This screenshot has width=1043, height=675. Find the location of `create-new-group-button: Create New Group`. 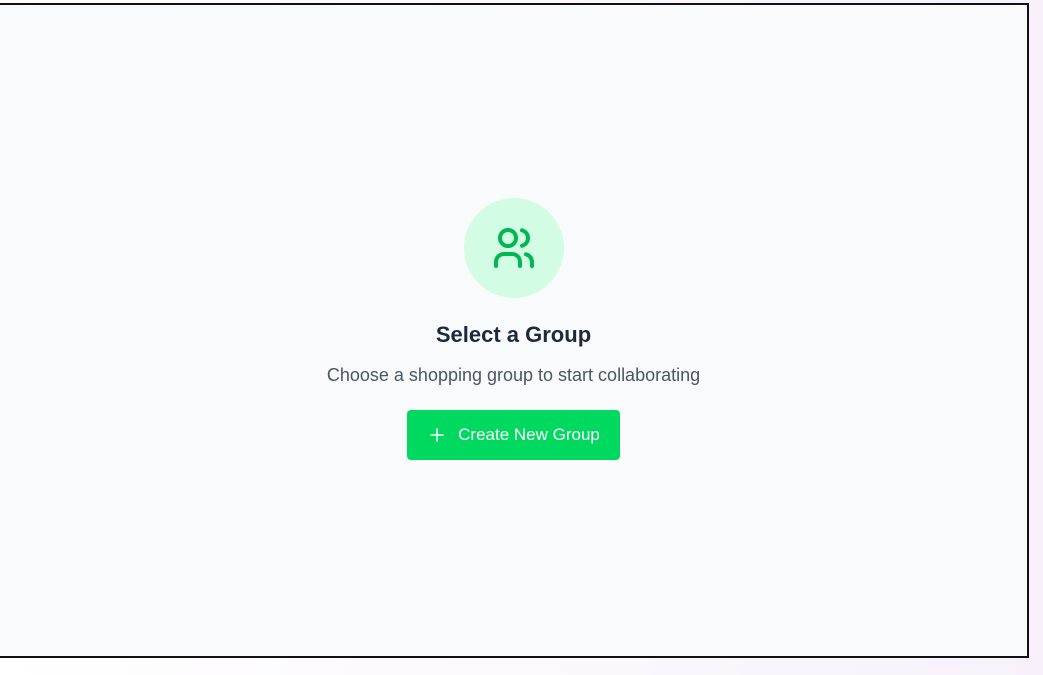

create-new-group-button: Create New Group is located at coordinates (513, 435).